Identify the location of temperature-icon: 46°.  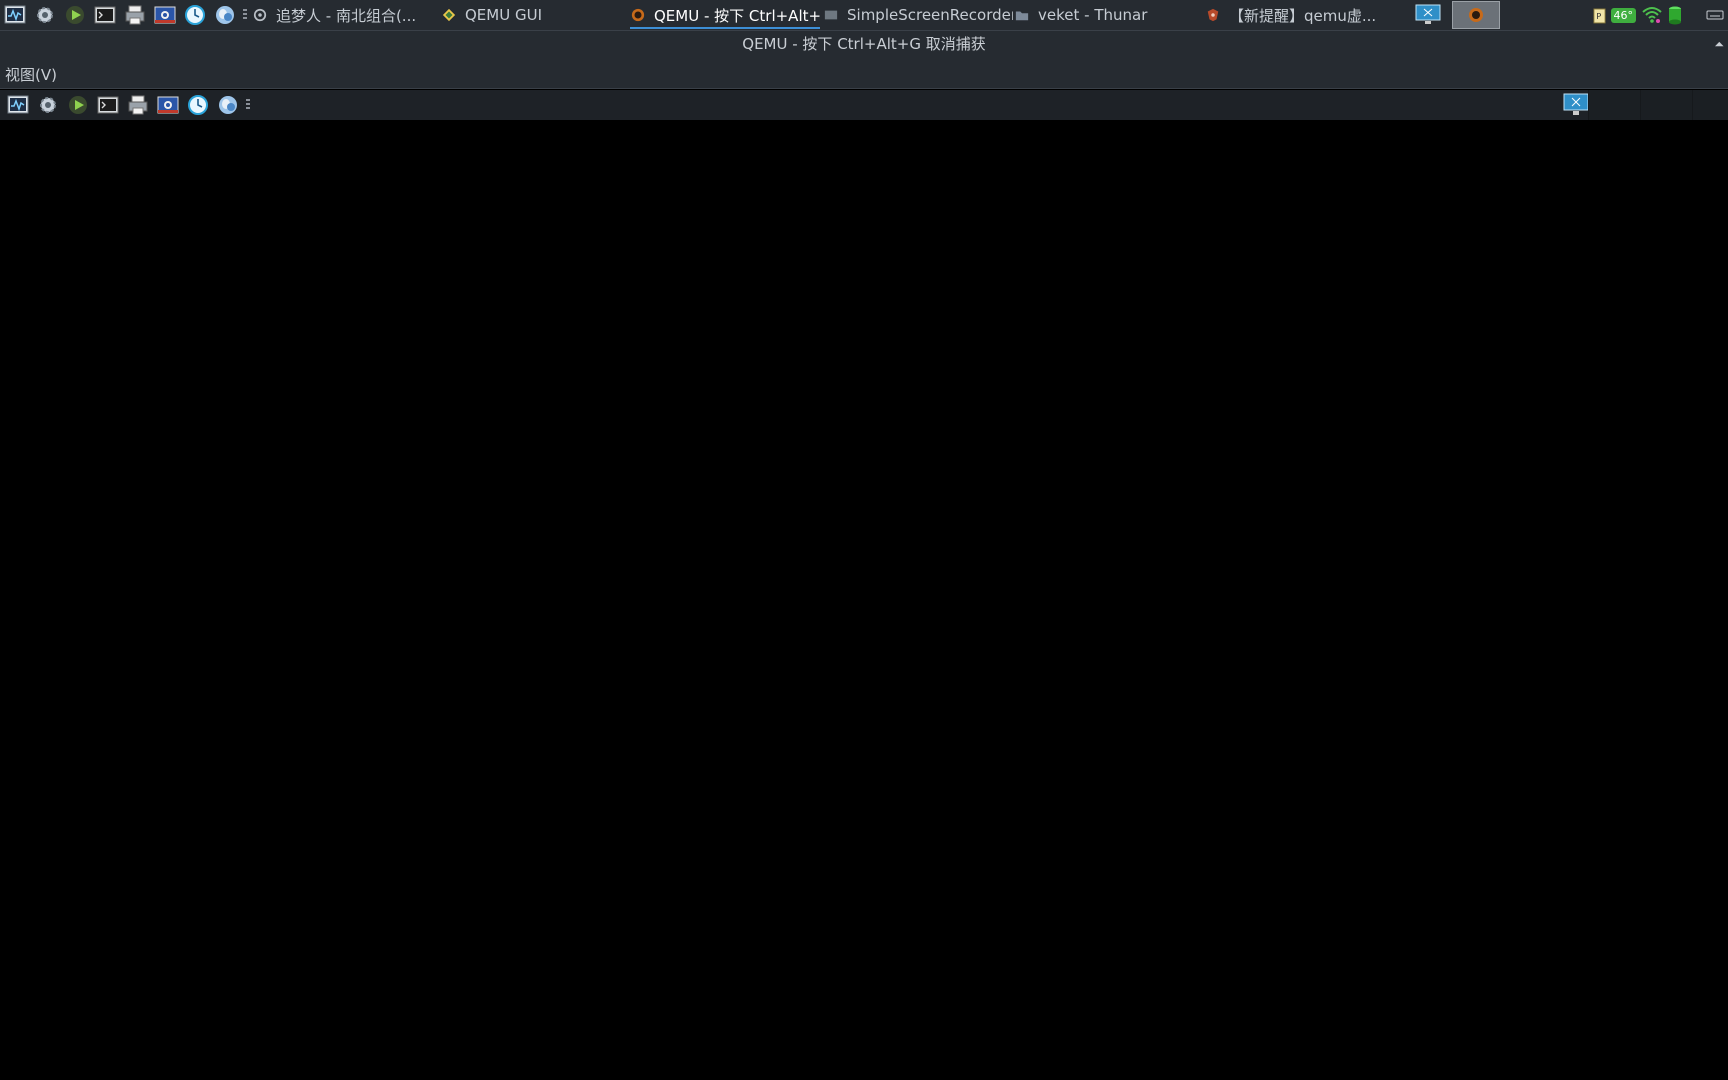
(1623, 15).